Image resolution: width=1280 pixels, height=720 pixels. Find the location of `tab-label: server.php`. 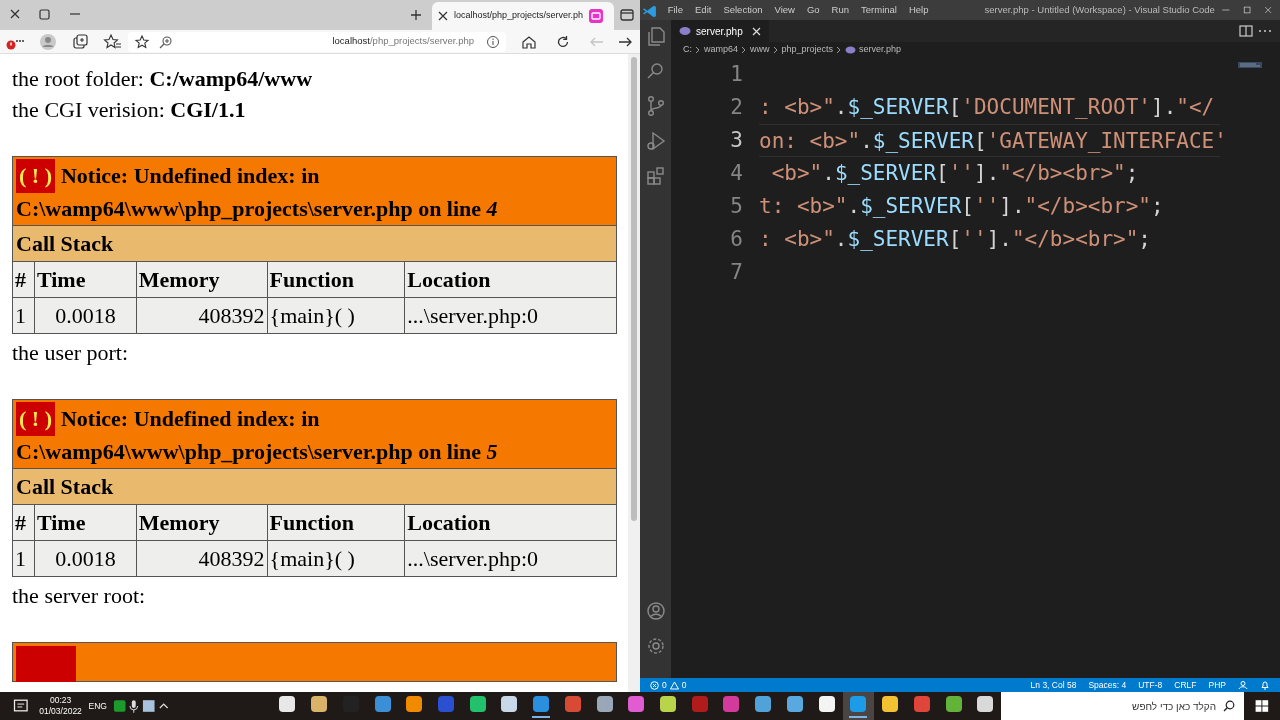

tab-label: server.php is located at coordinates (719, 31).